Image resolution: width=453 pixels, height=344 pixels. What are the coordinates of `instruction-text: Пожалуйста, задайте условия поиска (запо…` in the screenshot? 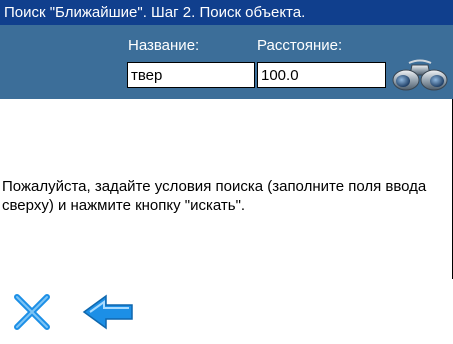 It's located at (214, 196).